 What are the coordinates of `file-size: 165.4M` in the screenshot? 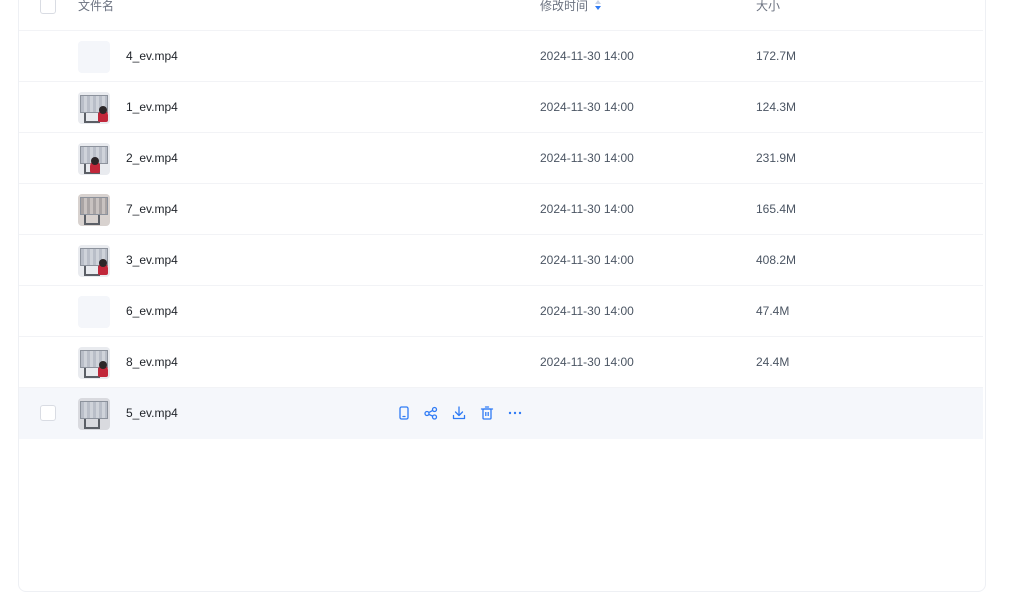 It's located at (776, 209).